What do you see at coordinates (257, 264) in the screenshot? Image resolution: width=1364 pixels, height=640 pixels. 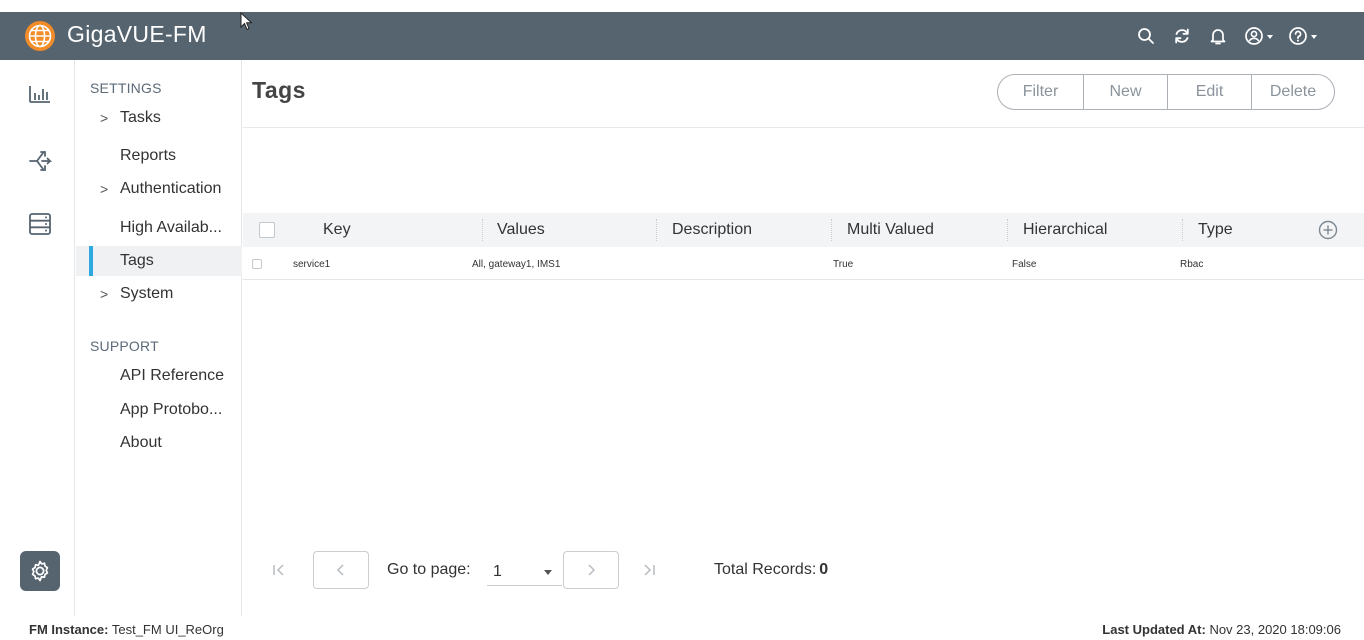 I see `row-checkbox` at bounding box center [257, 264].